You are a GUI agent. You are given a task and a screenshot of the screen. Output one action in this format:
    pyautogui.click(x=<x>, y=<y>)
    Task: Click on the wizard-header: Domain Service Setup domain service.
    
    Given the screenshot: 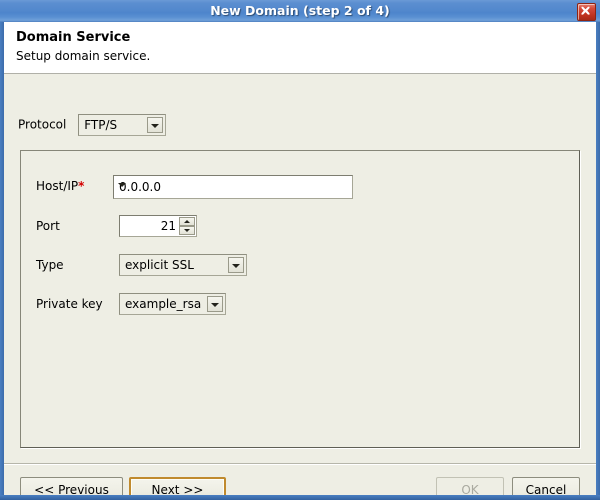 What is the action you would take?
    pyautogui.click(x=300, y=48)
    